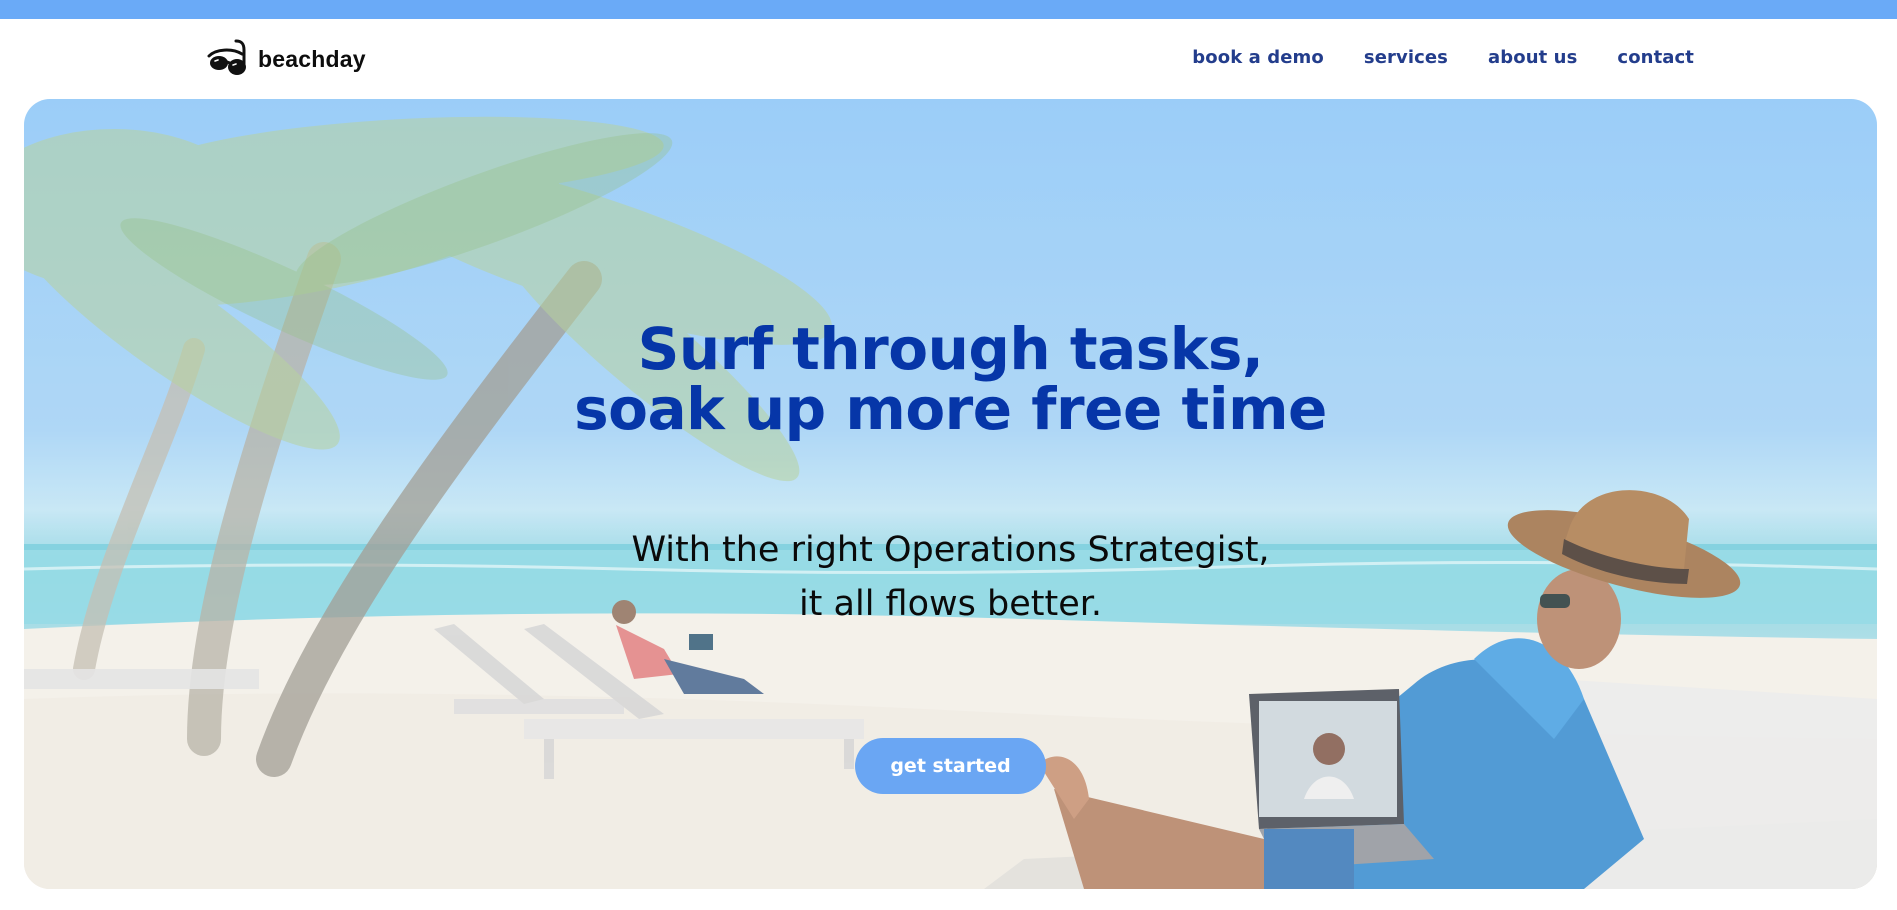 The width and height of the screenshot is (1897, 910). I want to click on brand-name: beachday, so click(312, 58).